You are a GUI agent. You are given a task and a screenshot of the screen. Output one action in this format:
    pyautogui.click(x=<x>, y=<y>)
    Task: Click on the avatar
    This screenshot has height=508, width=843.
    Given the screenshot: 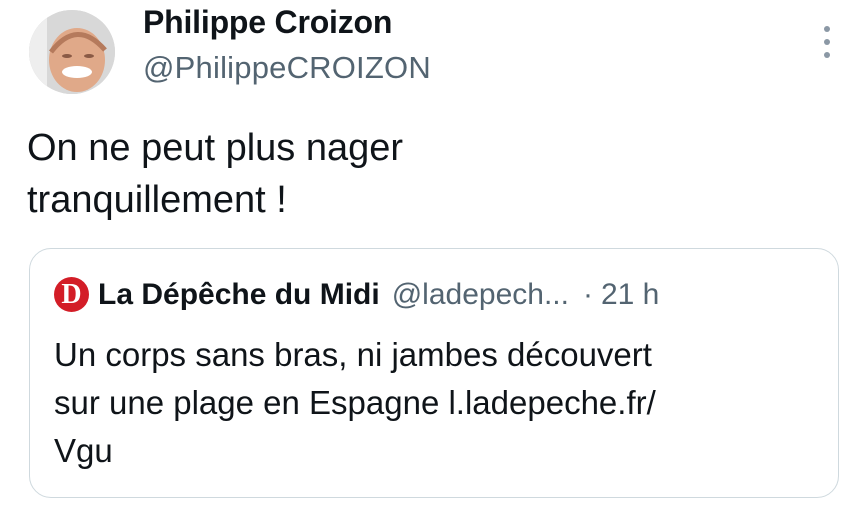 What is the action you would take?
    pyautogui.click(x=72, y=52)
    